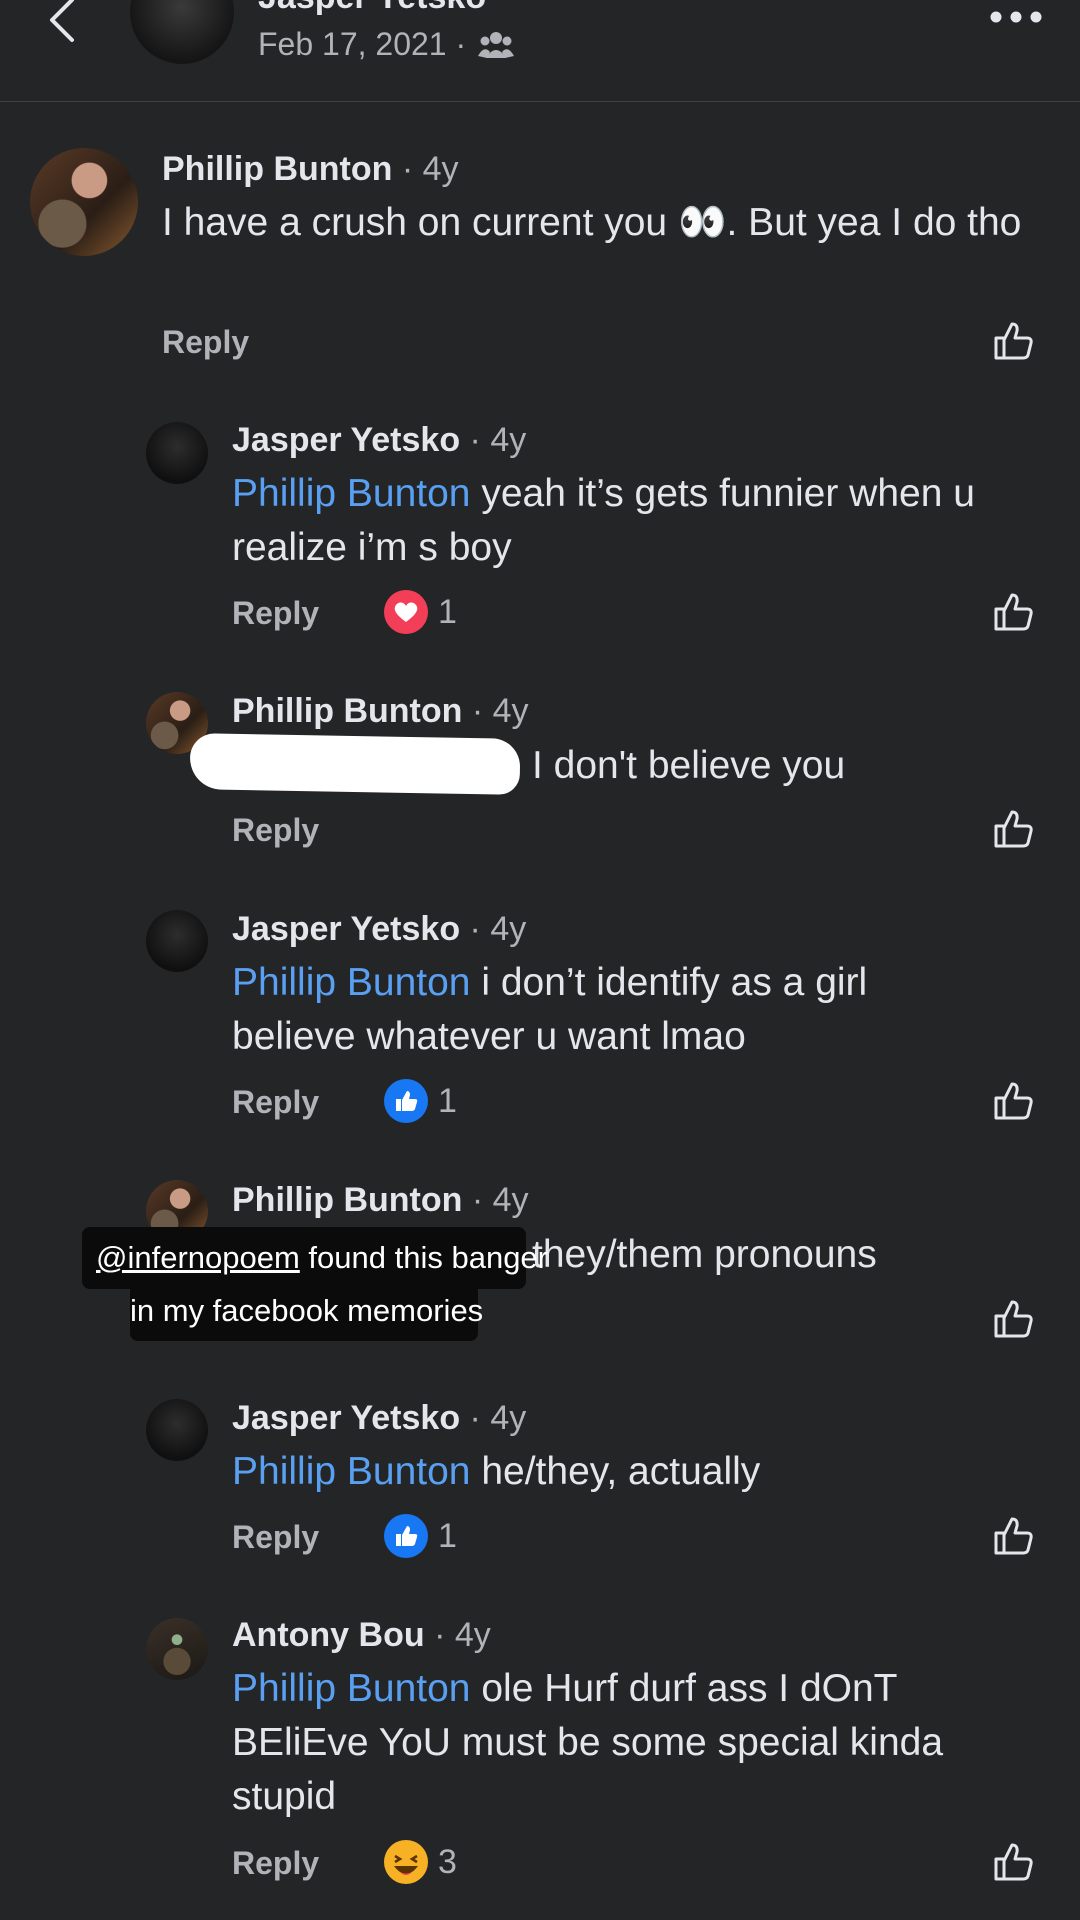  Describe the element at coordinates (182, 32) in the screenshot. I see `post-author-avatar` at that location.